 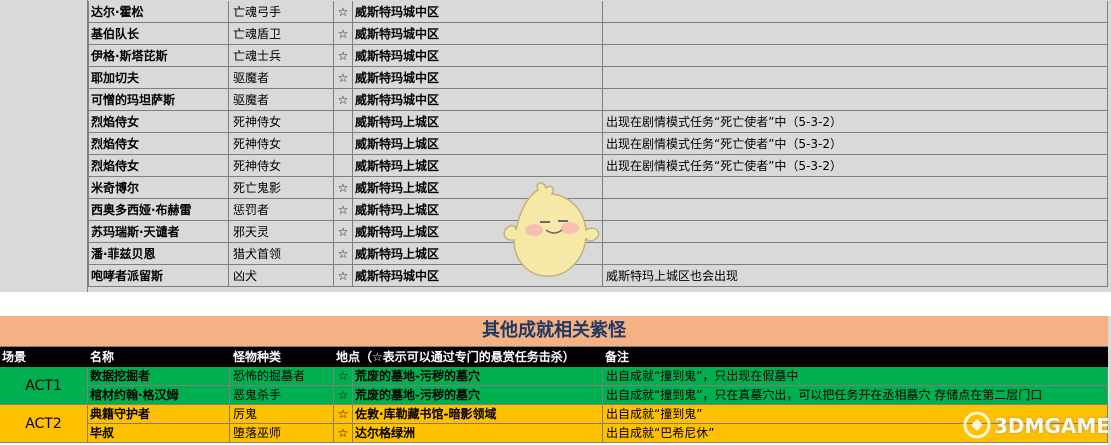 What do you see at coordinates (158, 254) in the screenshot?
I see `monster-name-cell: 潘·菲兹贝恩` at bounding box center [158, 254].